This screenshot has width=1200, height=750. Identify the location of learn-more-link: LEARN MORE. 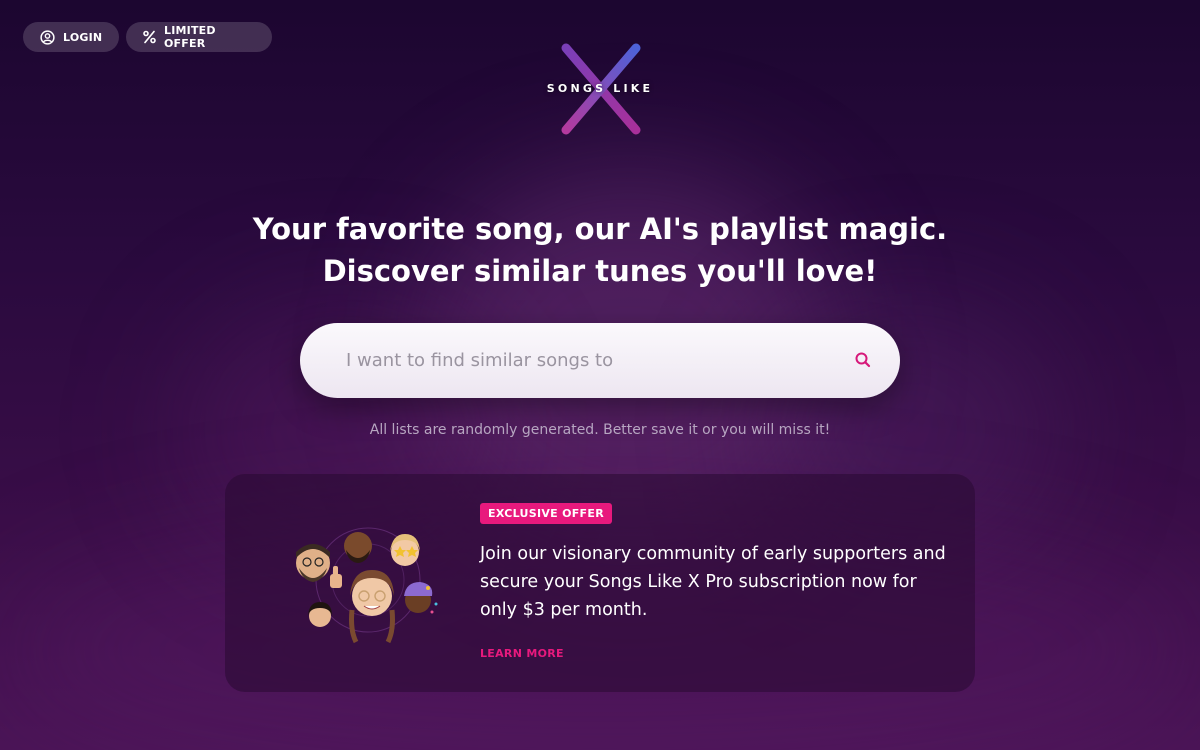
(522, 653).